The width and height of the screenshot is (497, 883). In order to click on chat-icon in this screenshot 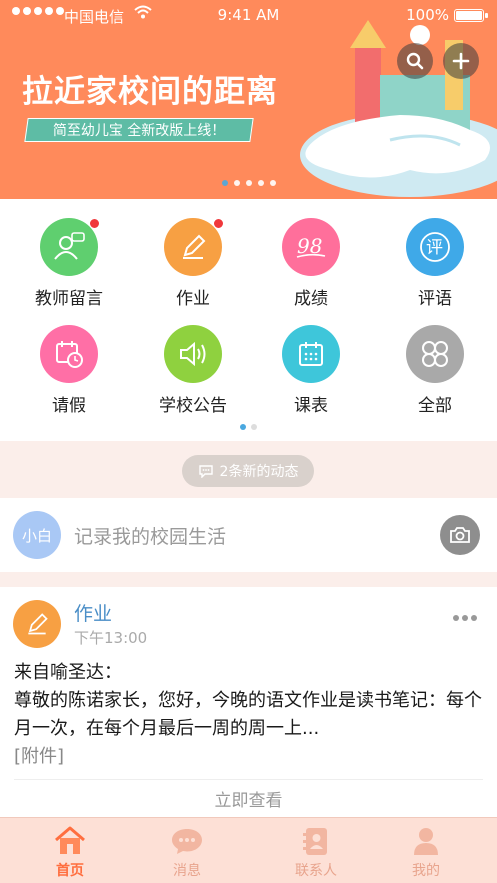, I will do `click(187, 840)`.